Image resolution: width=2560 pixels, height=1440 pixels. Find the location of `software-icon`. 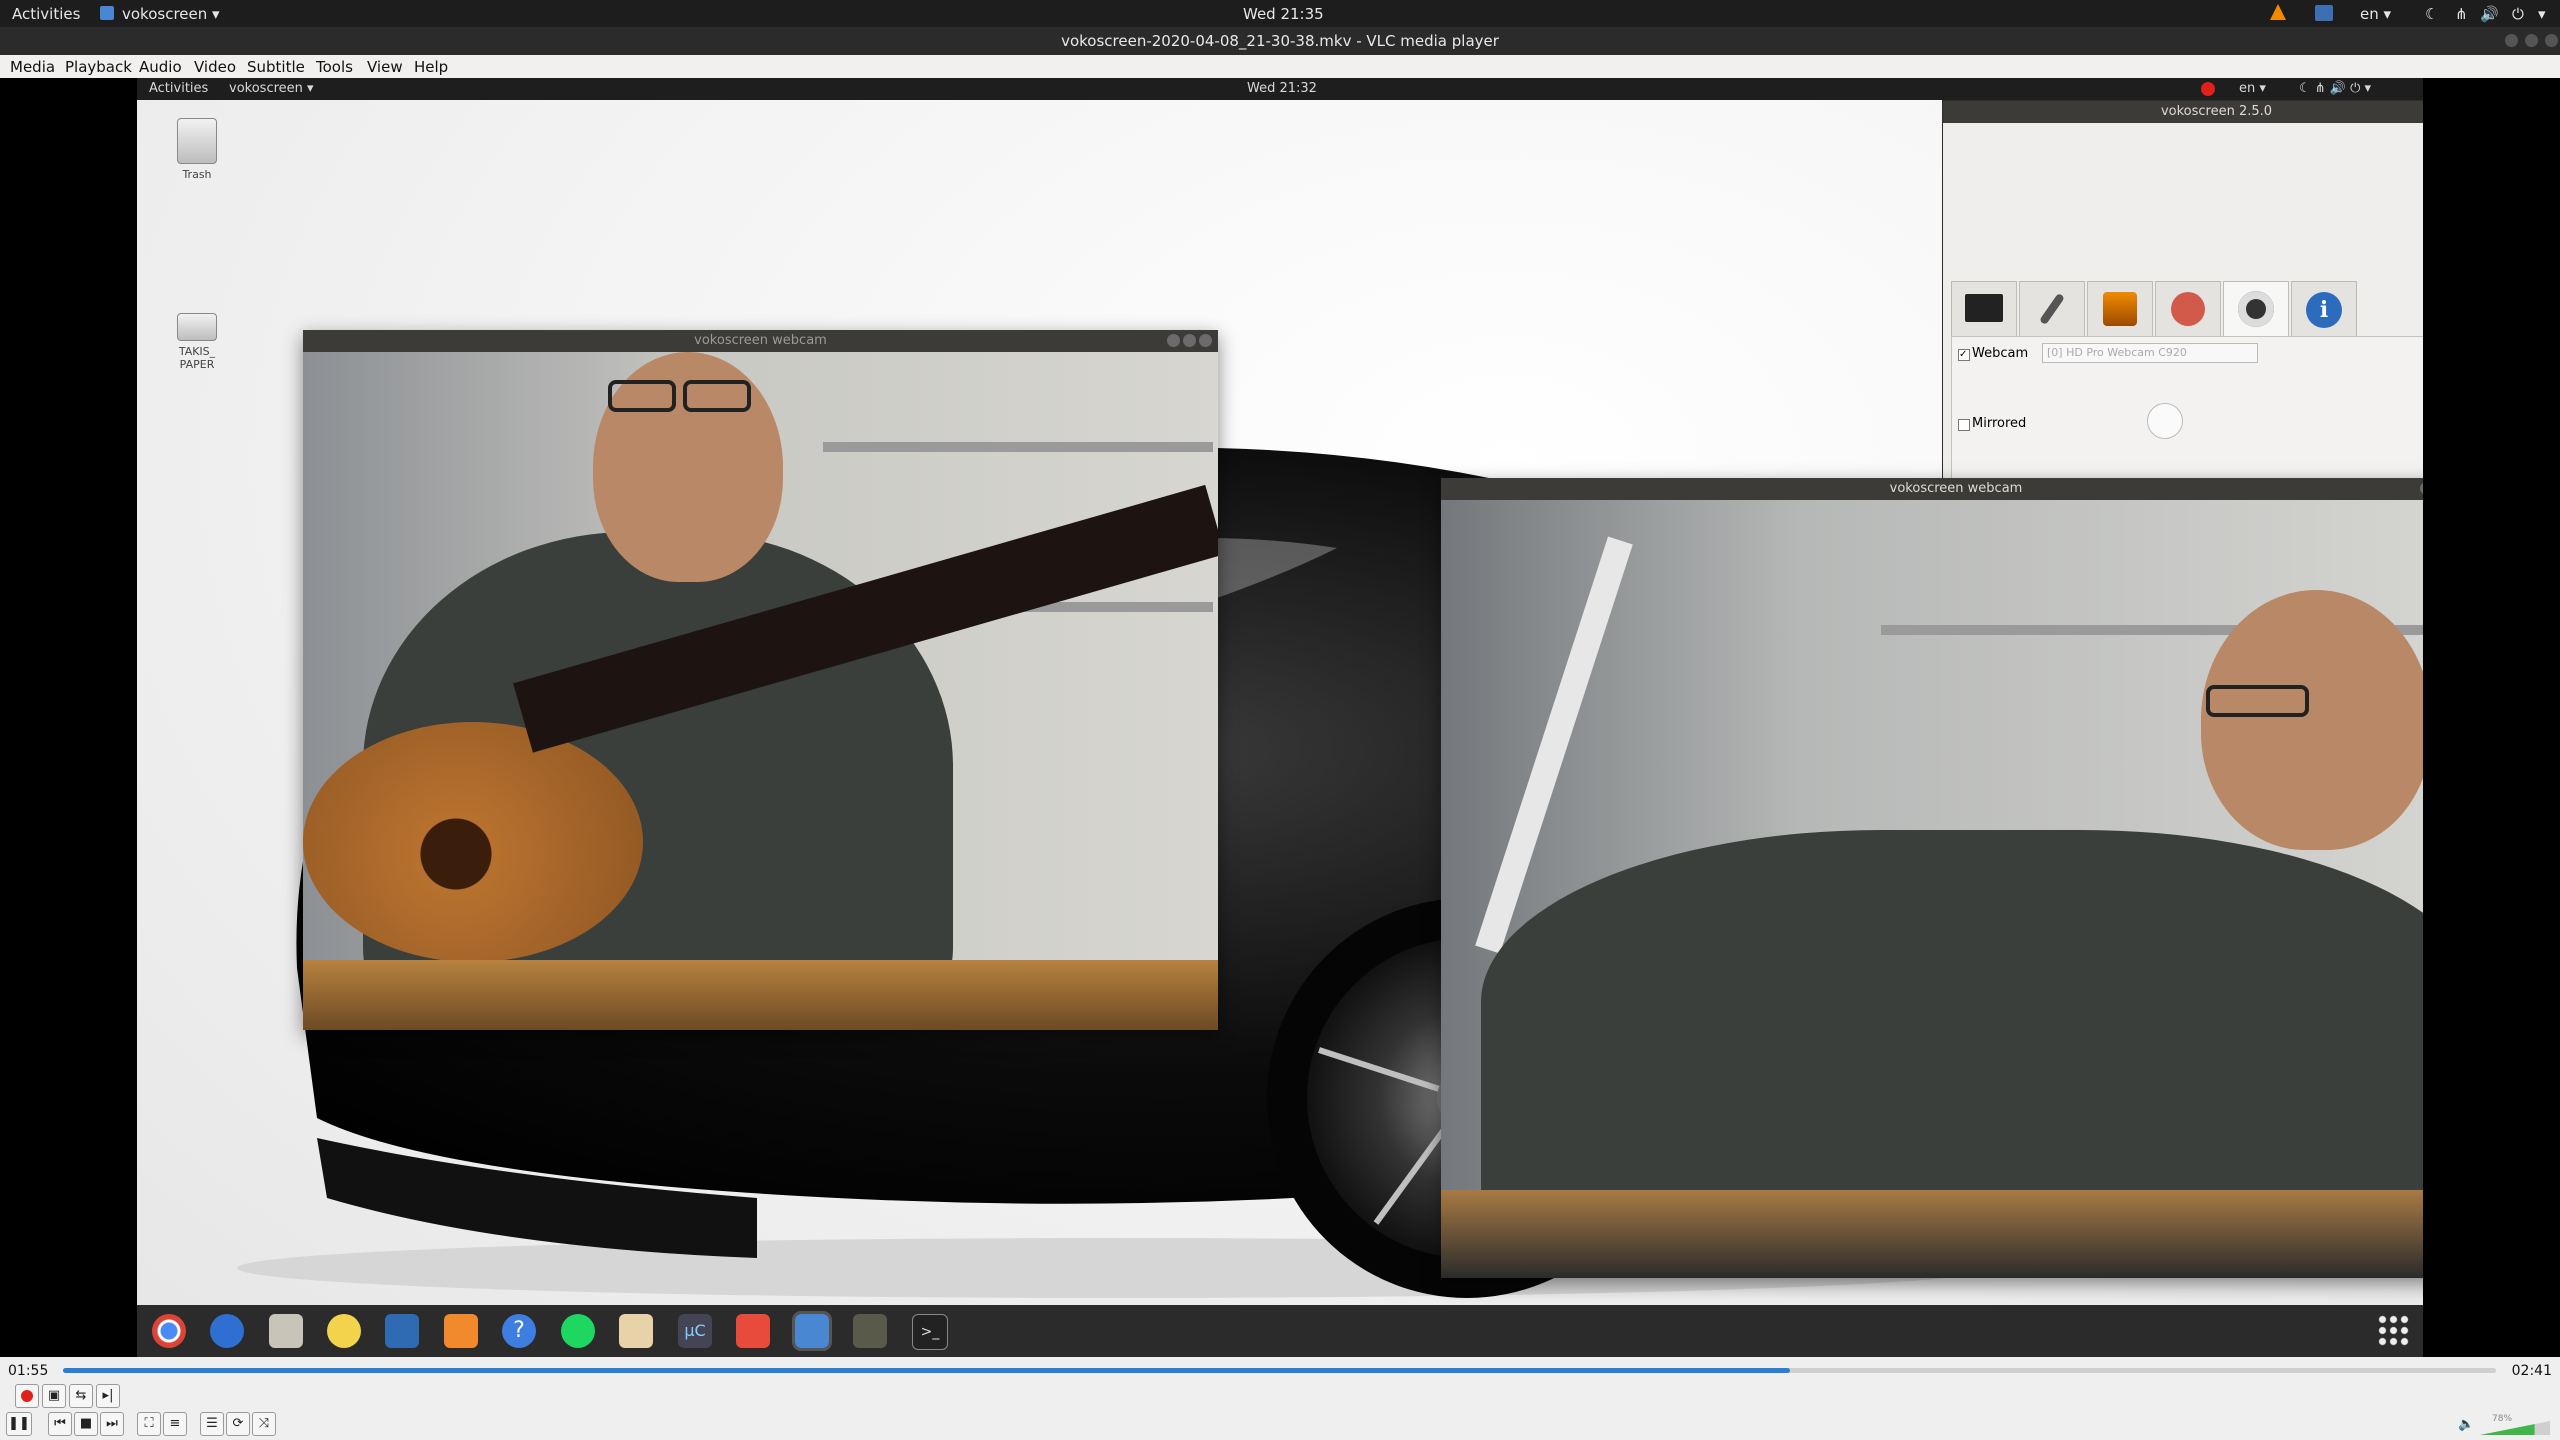

software-icon is located at coordinates (461, 1331).